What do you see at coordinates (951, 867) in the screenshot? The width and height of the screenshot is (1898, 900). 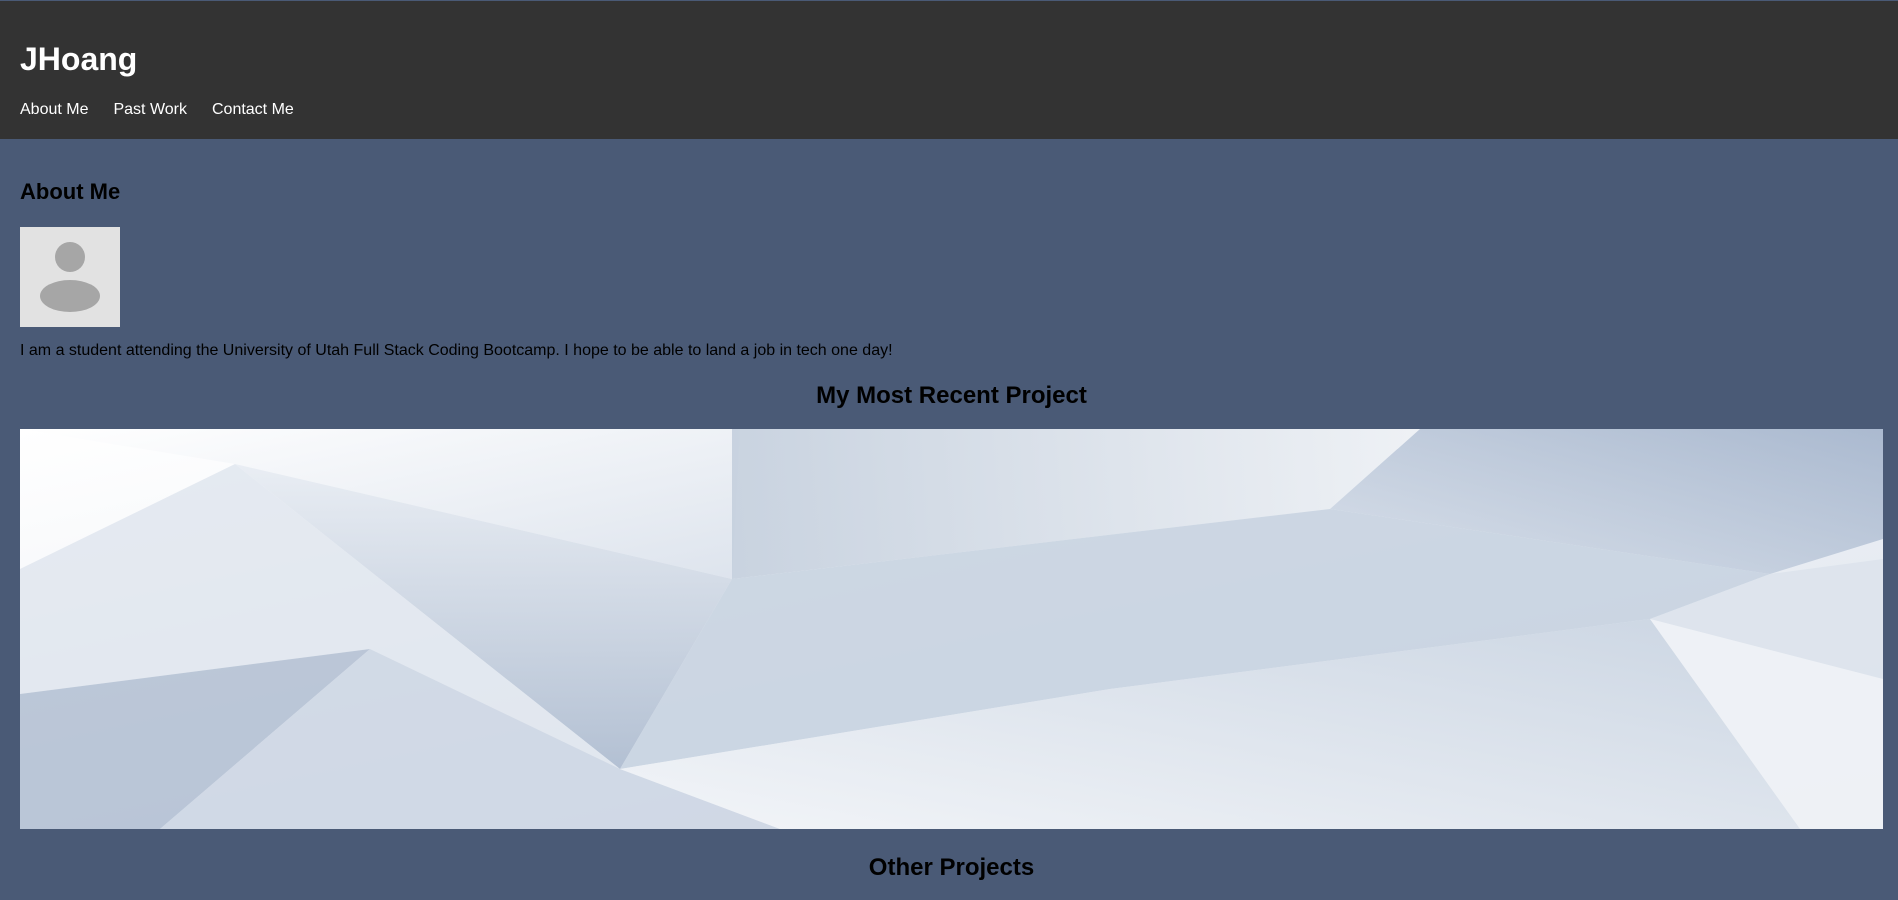 I see `other-projects-heading: Other Projects` at bounding box center [951, 867].